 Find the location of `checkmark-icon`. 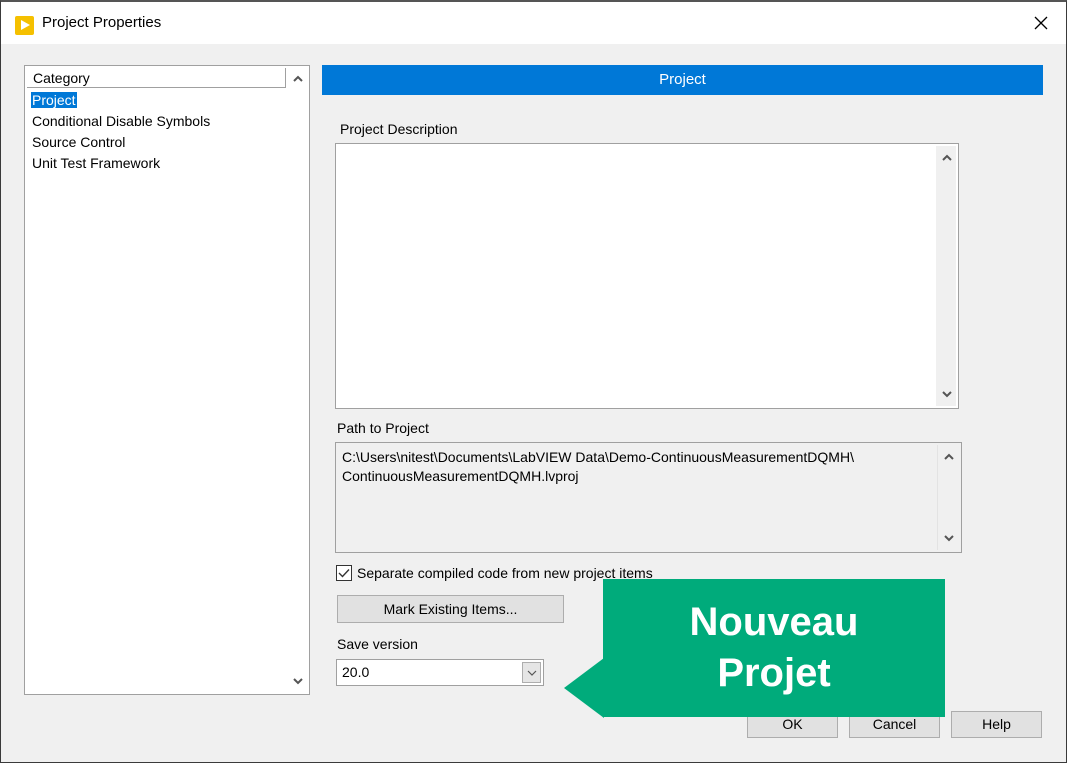

checkmark-icon is located at coordinates (344, 573).